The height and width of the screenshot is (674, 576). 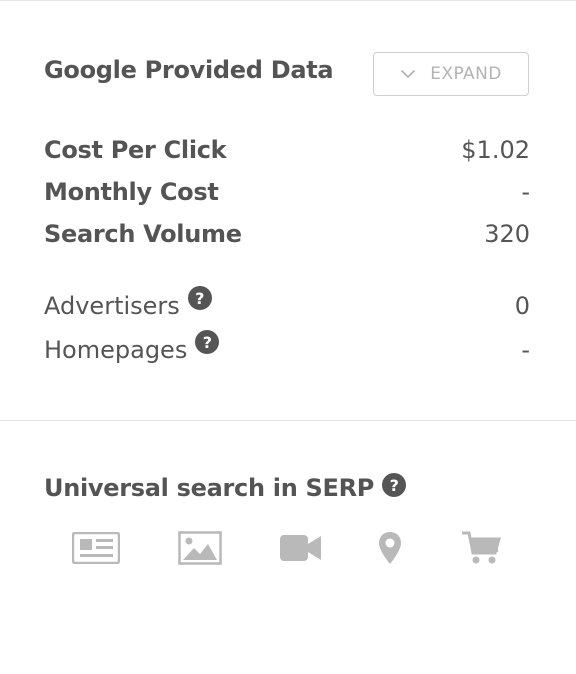 I want to click on expand-button-label: EXPAND, so click(x=466, y=74).